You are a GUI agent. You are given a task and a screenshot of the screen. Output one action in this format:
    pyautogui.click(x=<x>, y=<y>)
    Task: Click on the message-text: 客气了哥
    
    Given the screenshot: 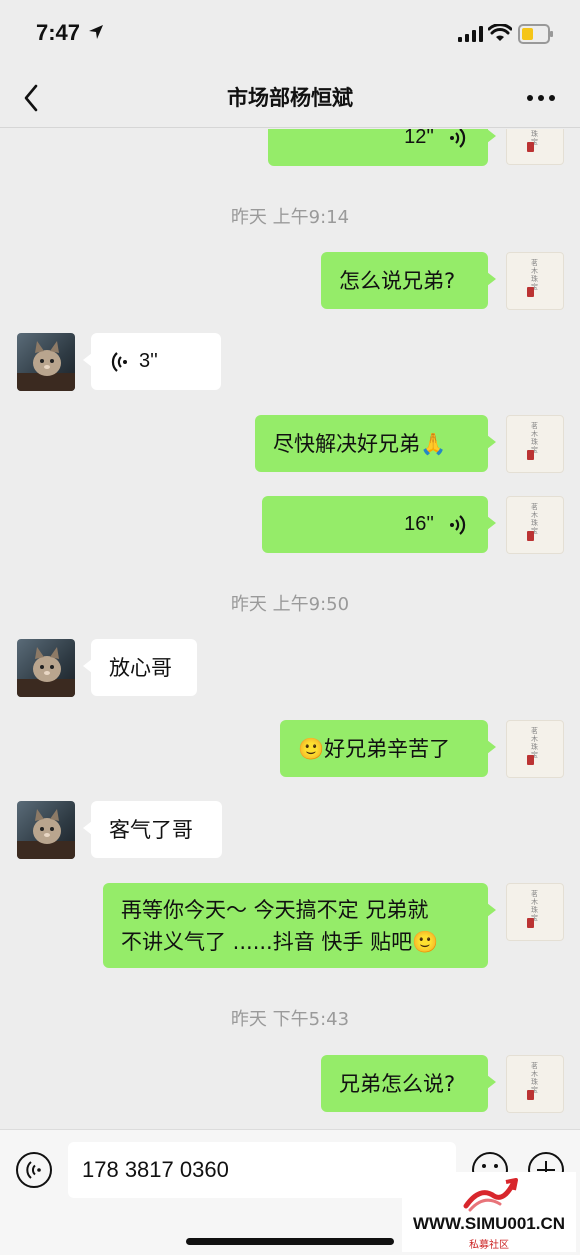 What is the action you would take?
    pyautogui.click(x=151, y=829)
    